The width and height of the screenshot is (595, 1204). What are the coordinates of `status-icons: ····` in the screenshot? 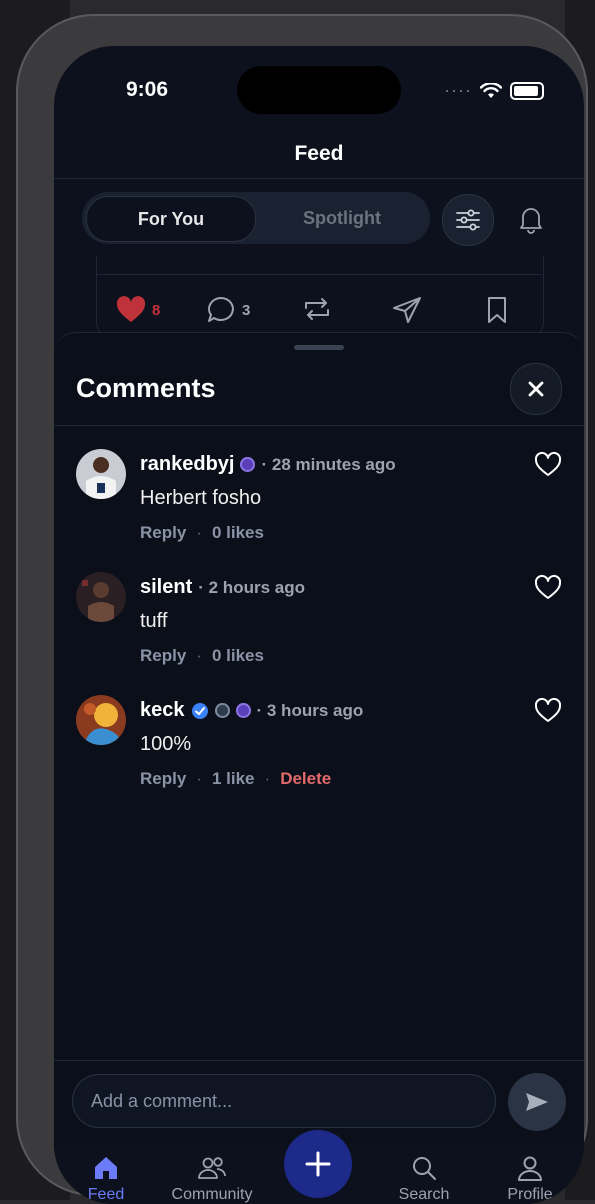 It's located at (494, 90).